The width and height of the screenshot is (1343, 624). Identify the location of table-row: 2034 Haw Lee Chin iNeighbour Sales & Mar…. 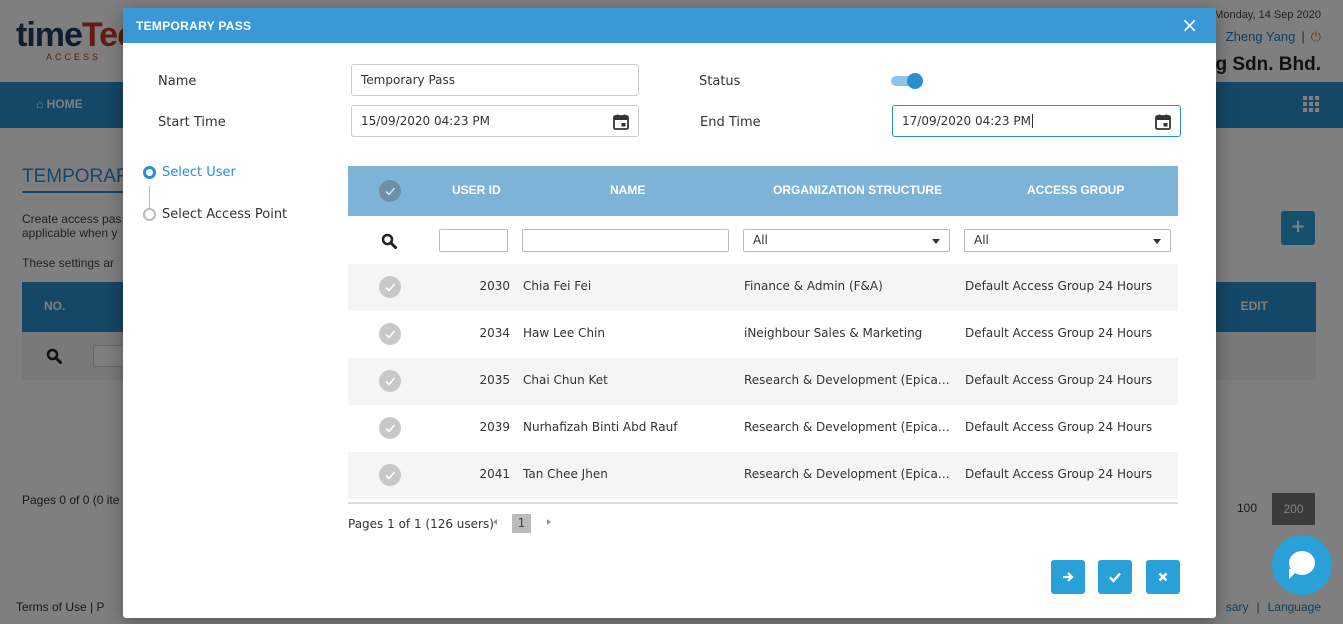
(763, 334).